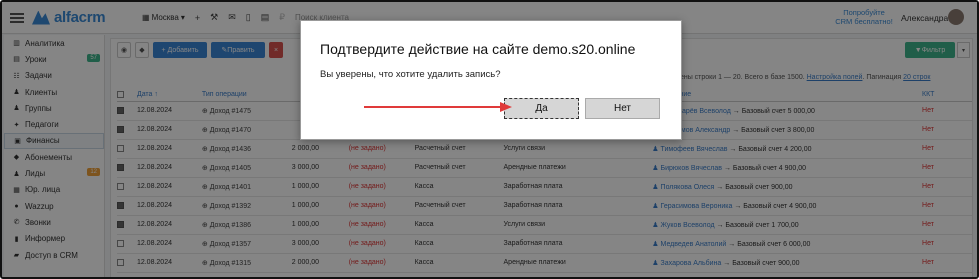  Describe the element at coordinates (541, 108) in the screenshot. I see `confirm-yes-button: Да` at that location.